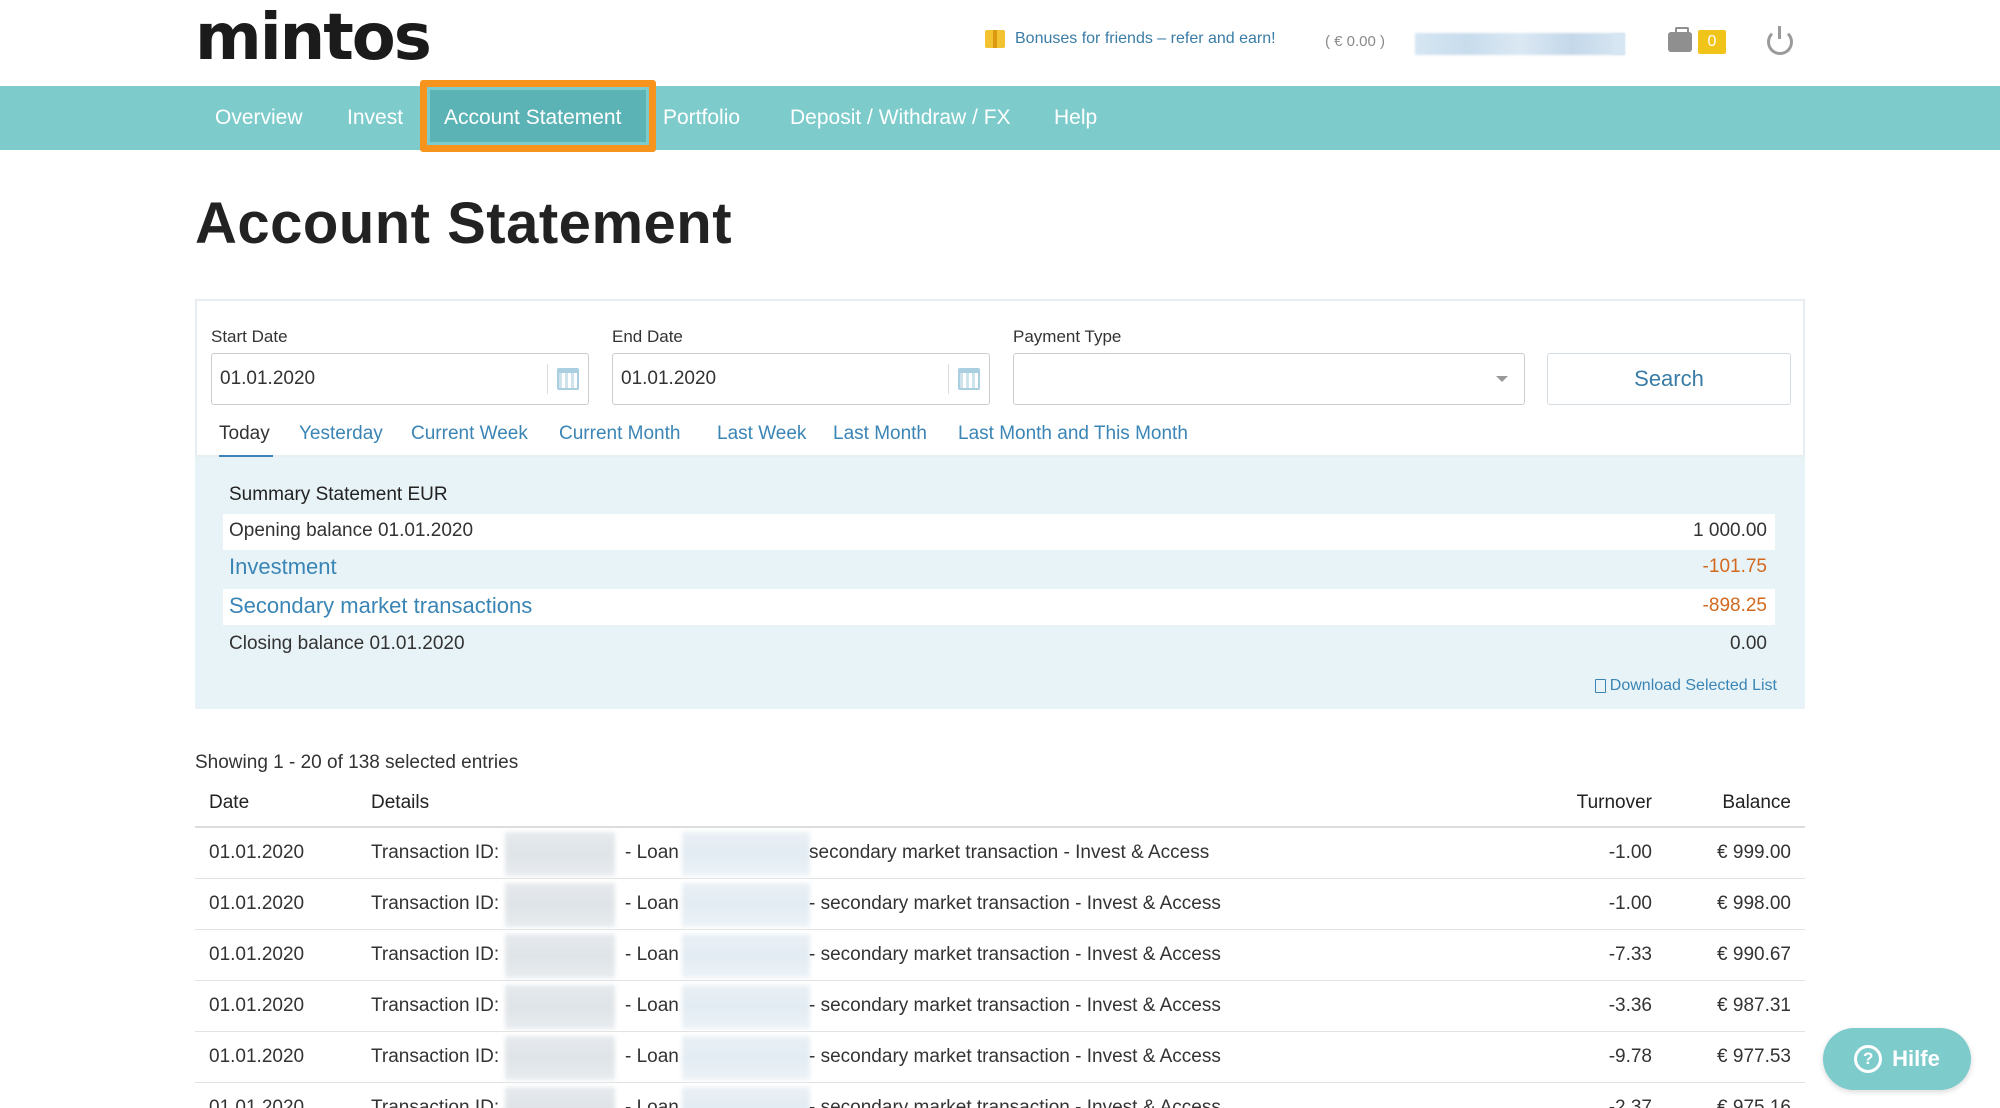 This screenshot has height=1108, width=2000. Describe the element at coordinates (347, 643) in the screenshot. I see `summary-label: Closing balance 01.01.2020` at that location.